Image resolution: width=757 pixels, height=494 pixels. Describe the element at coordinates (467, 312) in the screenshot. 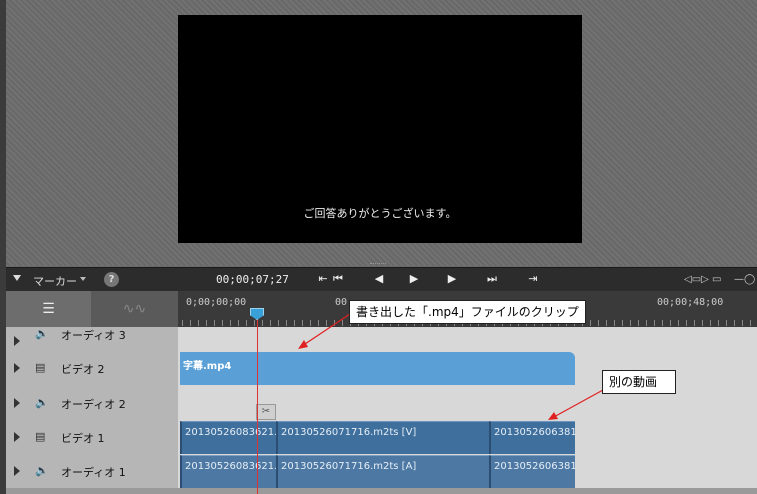

I see `callout-clip: 書き出した「.mp4」ファイルのクリップ` at that location.